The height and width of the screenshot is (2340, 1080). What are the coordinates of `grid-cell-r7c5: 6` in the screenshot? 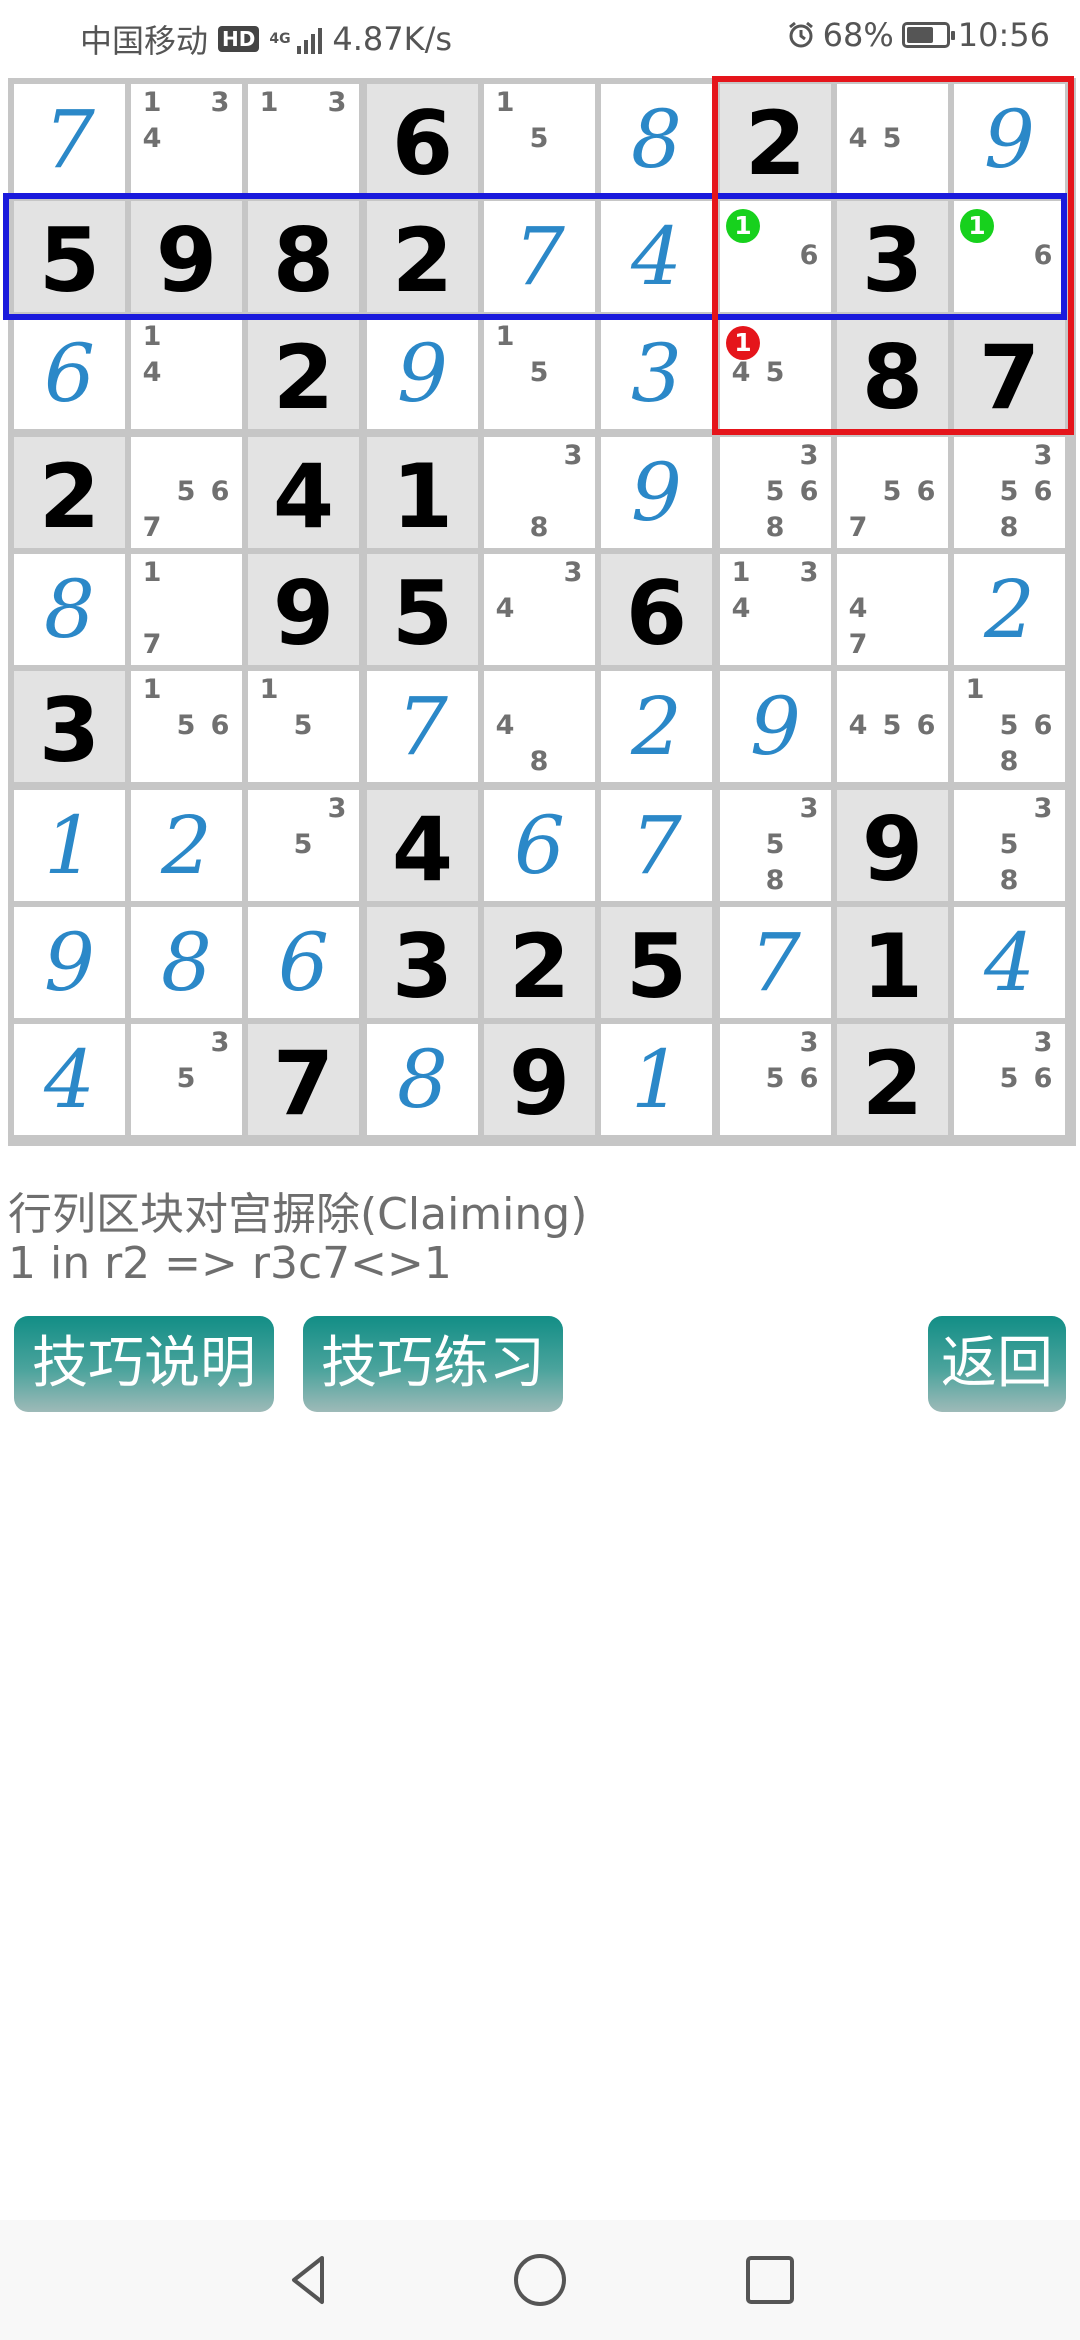 It's located at (539, 845).